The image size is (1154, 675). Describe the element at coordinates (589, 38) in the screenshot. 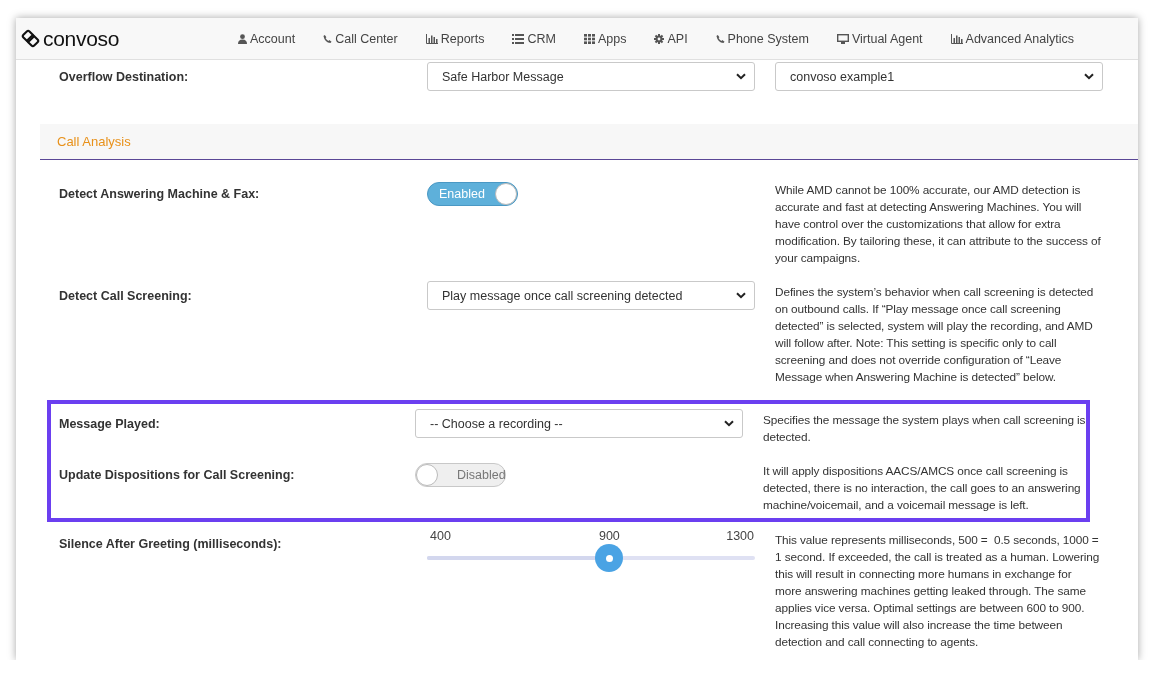

I see `grid-icon` at that location.